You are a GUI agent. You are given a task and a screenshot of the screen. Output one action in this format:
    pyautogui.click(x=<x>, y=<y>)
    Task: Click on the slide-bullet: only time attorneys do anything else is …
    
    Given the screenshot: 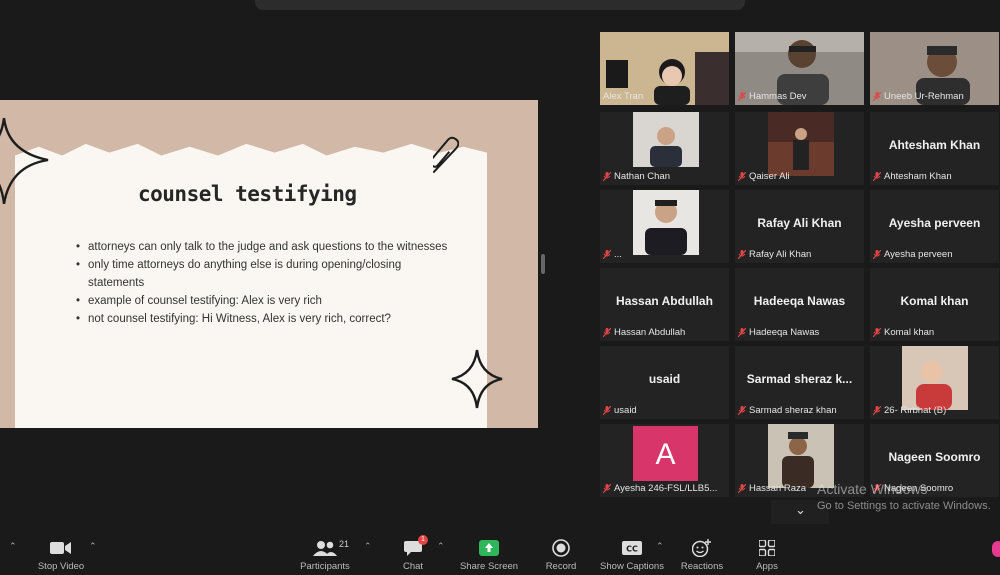 What is the action you would take?
    pyautogui.click(x=266, y=274)
    